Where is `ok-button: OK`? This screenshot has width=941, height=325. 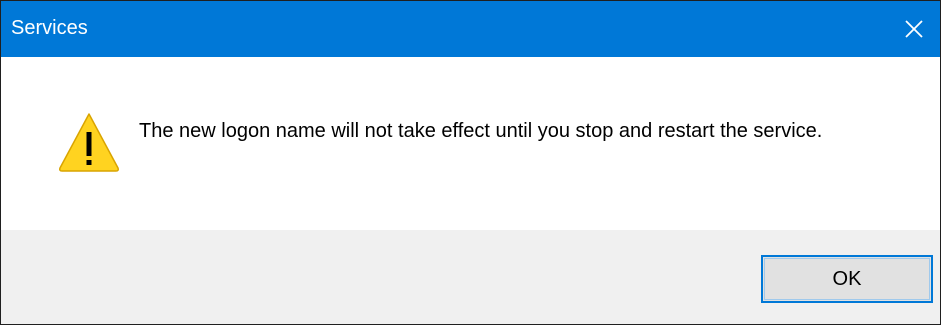 ok-button: OK is located at coordinates (847, 279).